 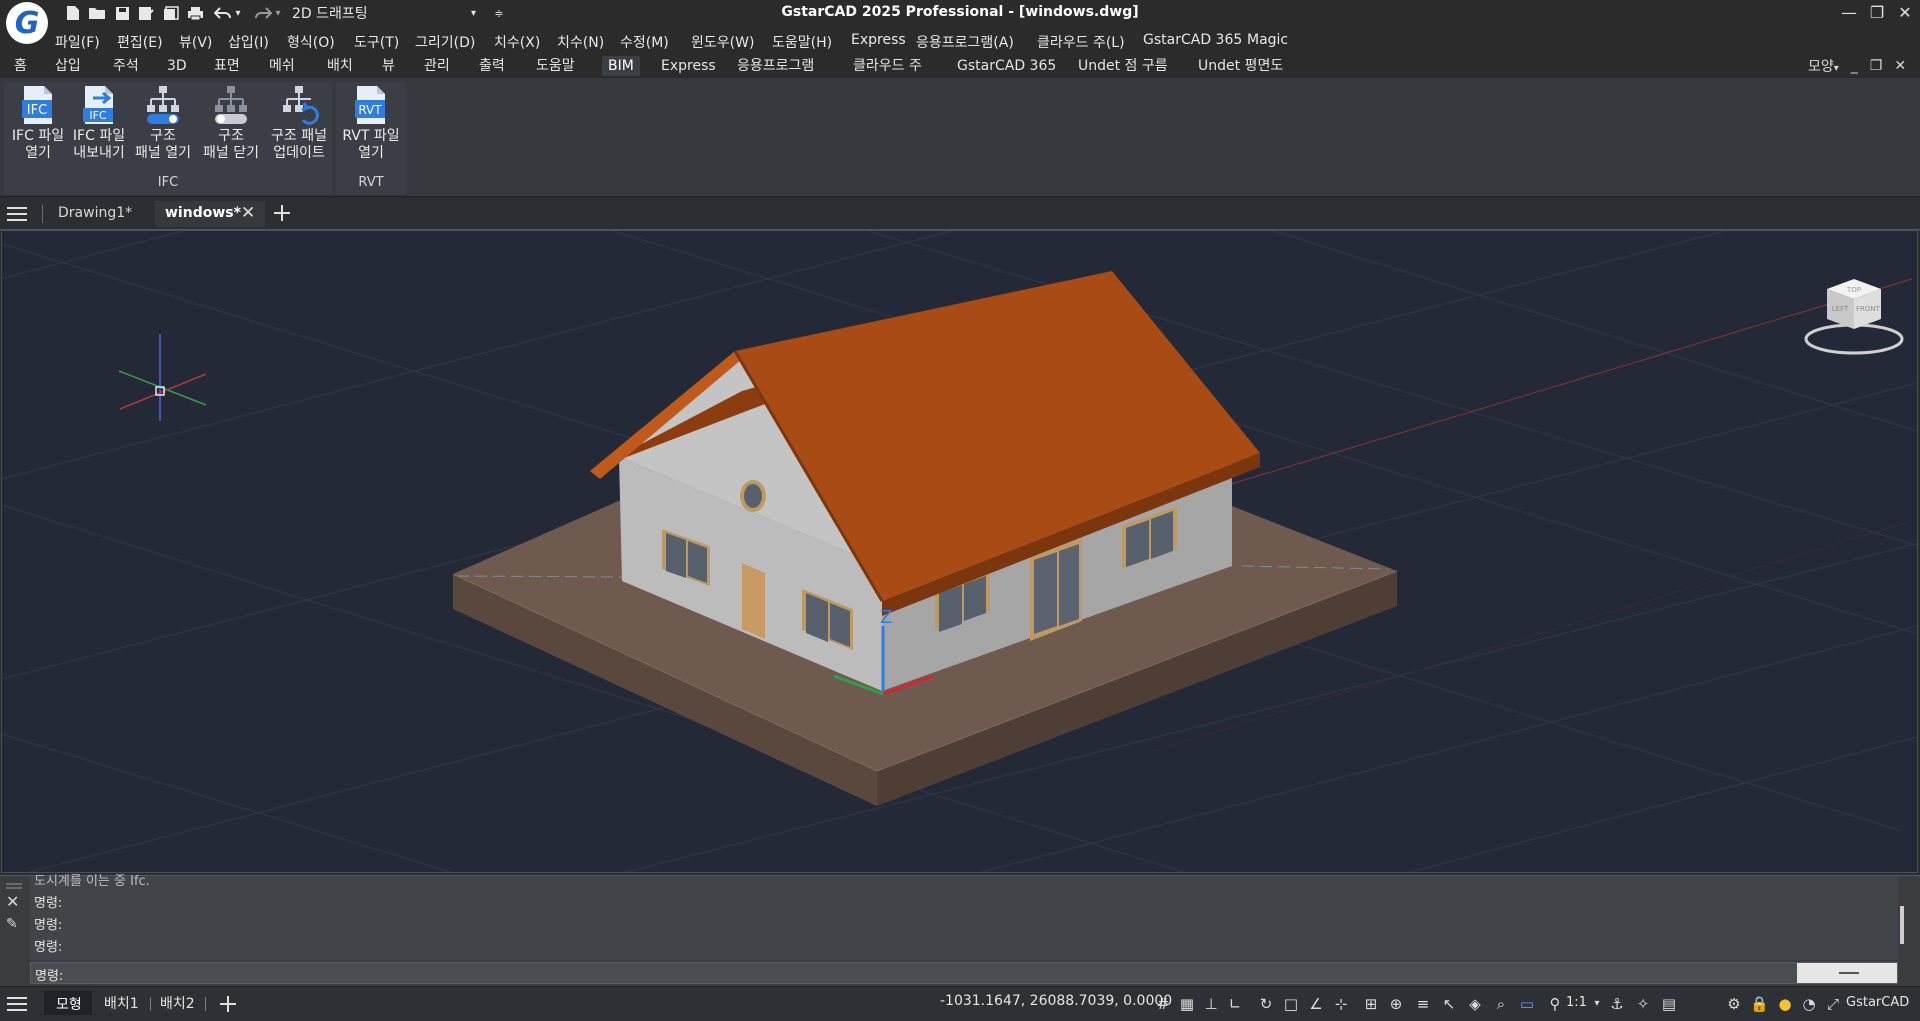 I want to click on ribbon-close-icon: ✕, so click(x=1900, y=66).